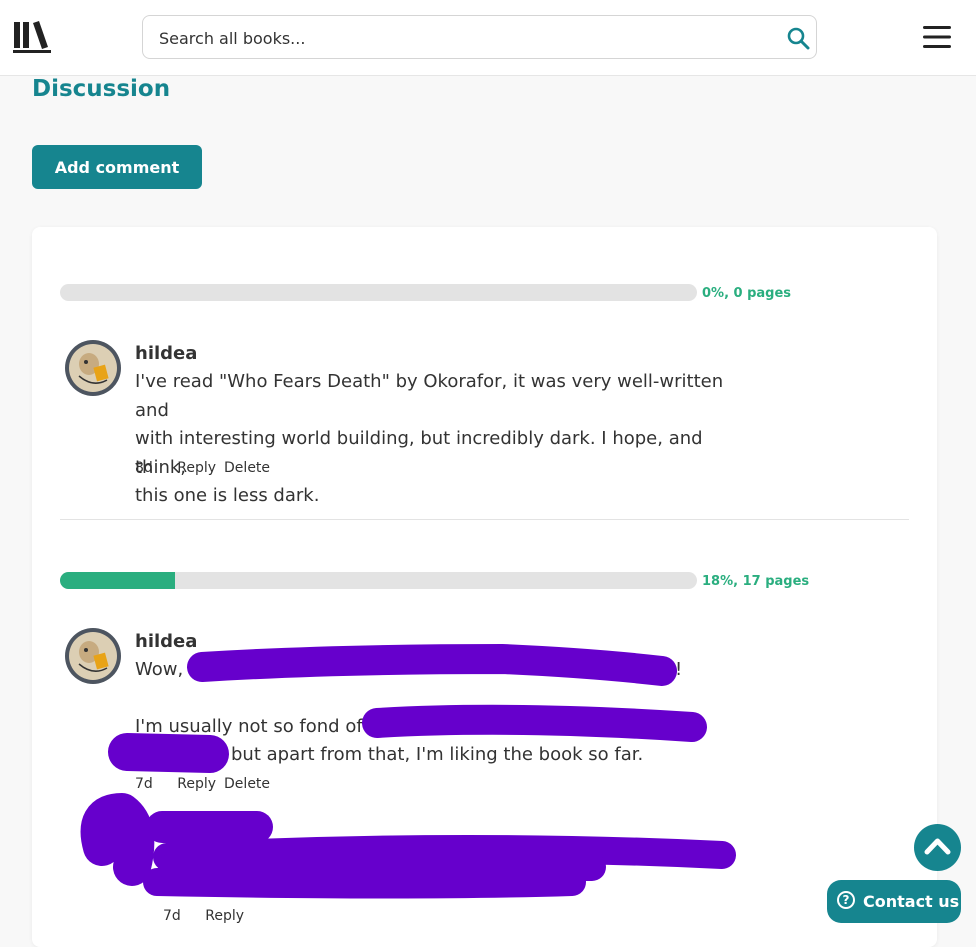  I want to click on scroll-to-top-button, so click(937, 847).